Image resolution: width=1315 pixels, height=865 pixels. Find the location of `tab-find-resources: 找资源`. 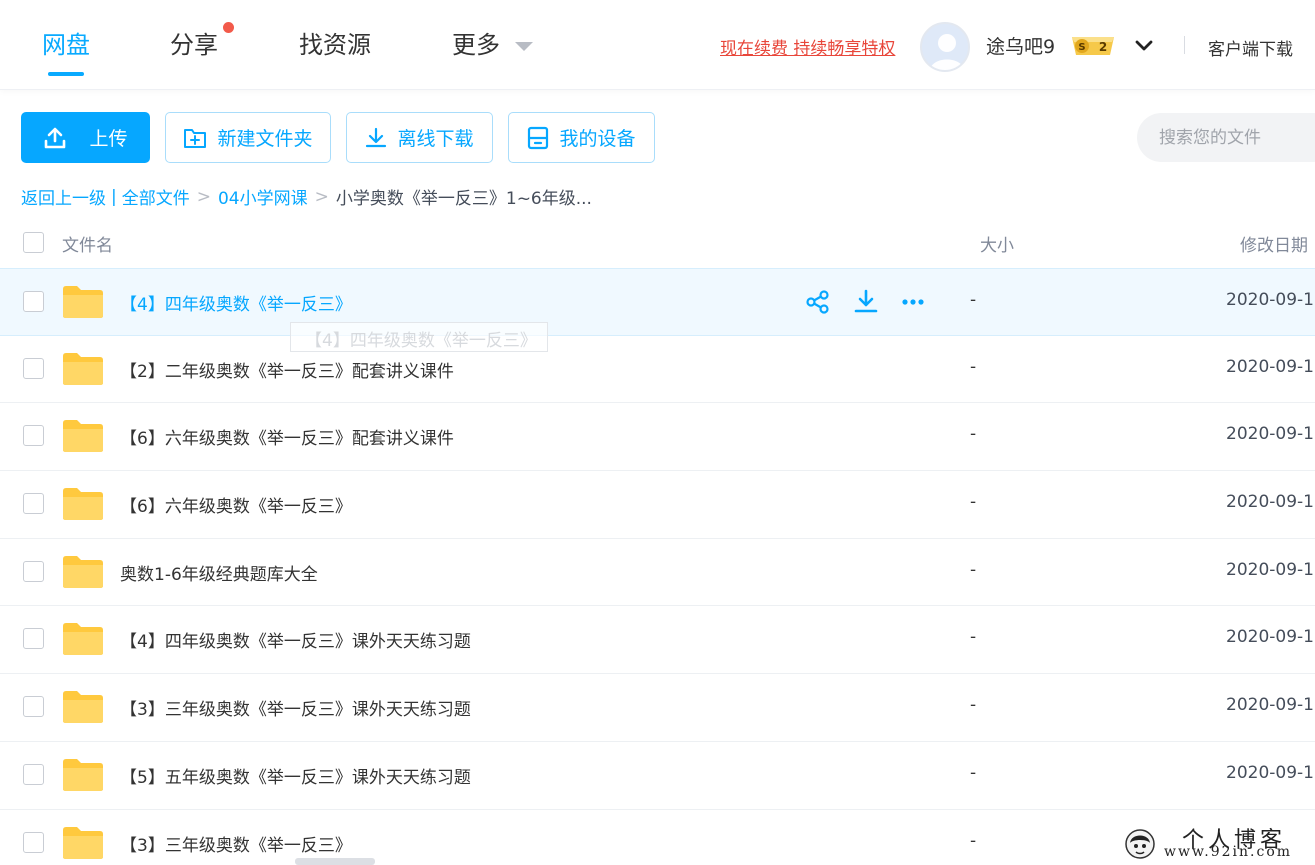

tab-find-resources: 找资源 is located at coordinates (335, 45).